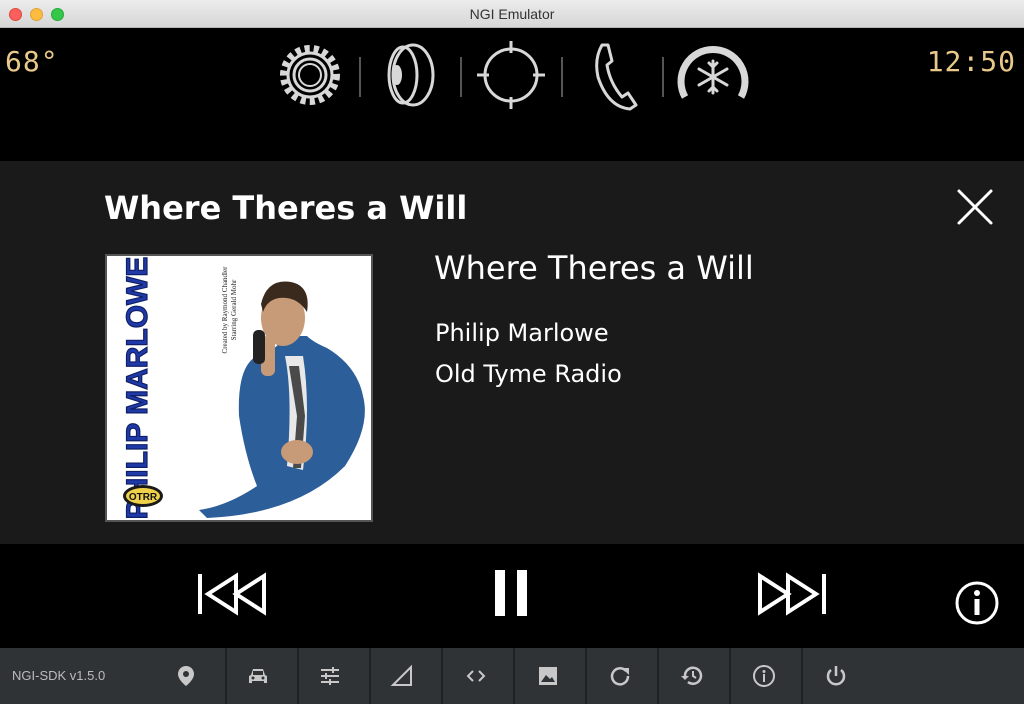 Image resolution: width=1024 pixels, height=704 pixels. I want to click on code-icon, so click(476, 676).